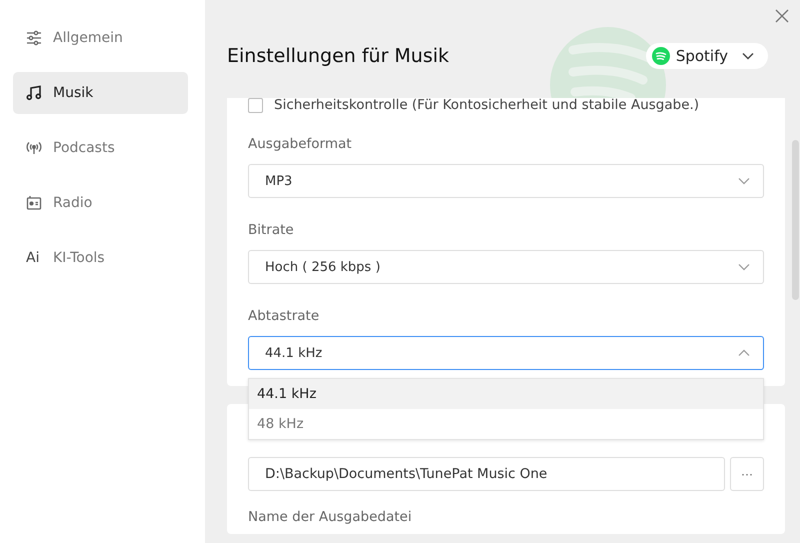  Describe the element at coordinates (487, 105) in the screenshot. I see `checkbox-label: Sicherheitskontrolle (Für Kontosicherheit und stabile Ausgabe.)` at that location.